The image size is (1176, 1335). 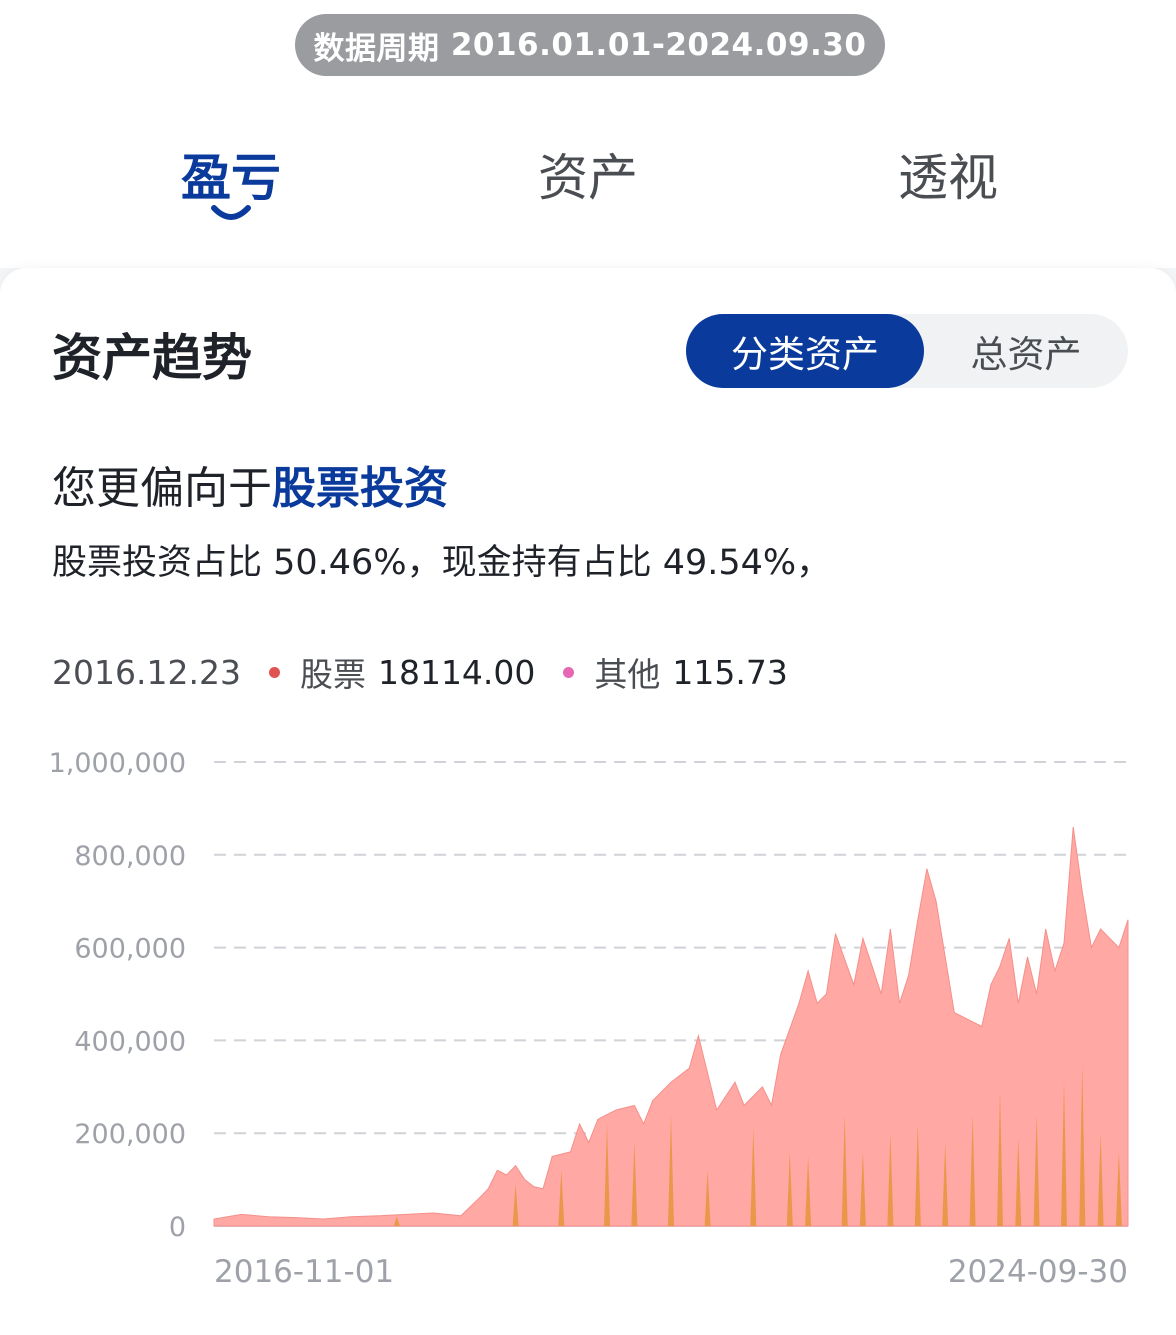 I want to click on headline-highlight: 股票投资, so click(x=360, y=488).